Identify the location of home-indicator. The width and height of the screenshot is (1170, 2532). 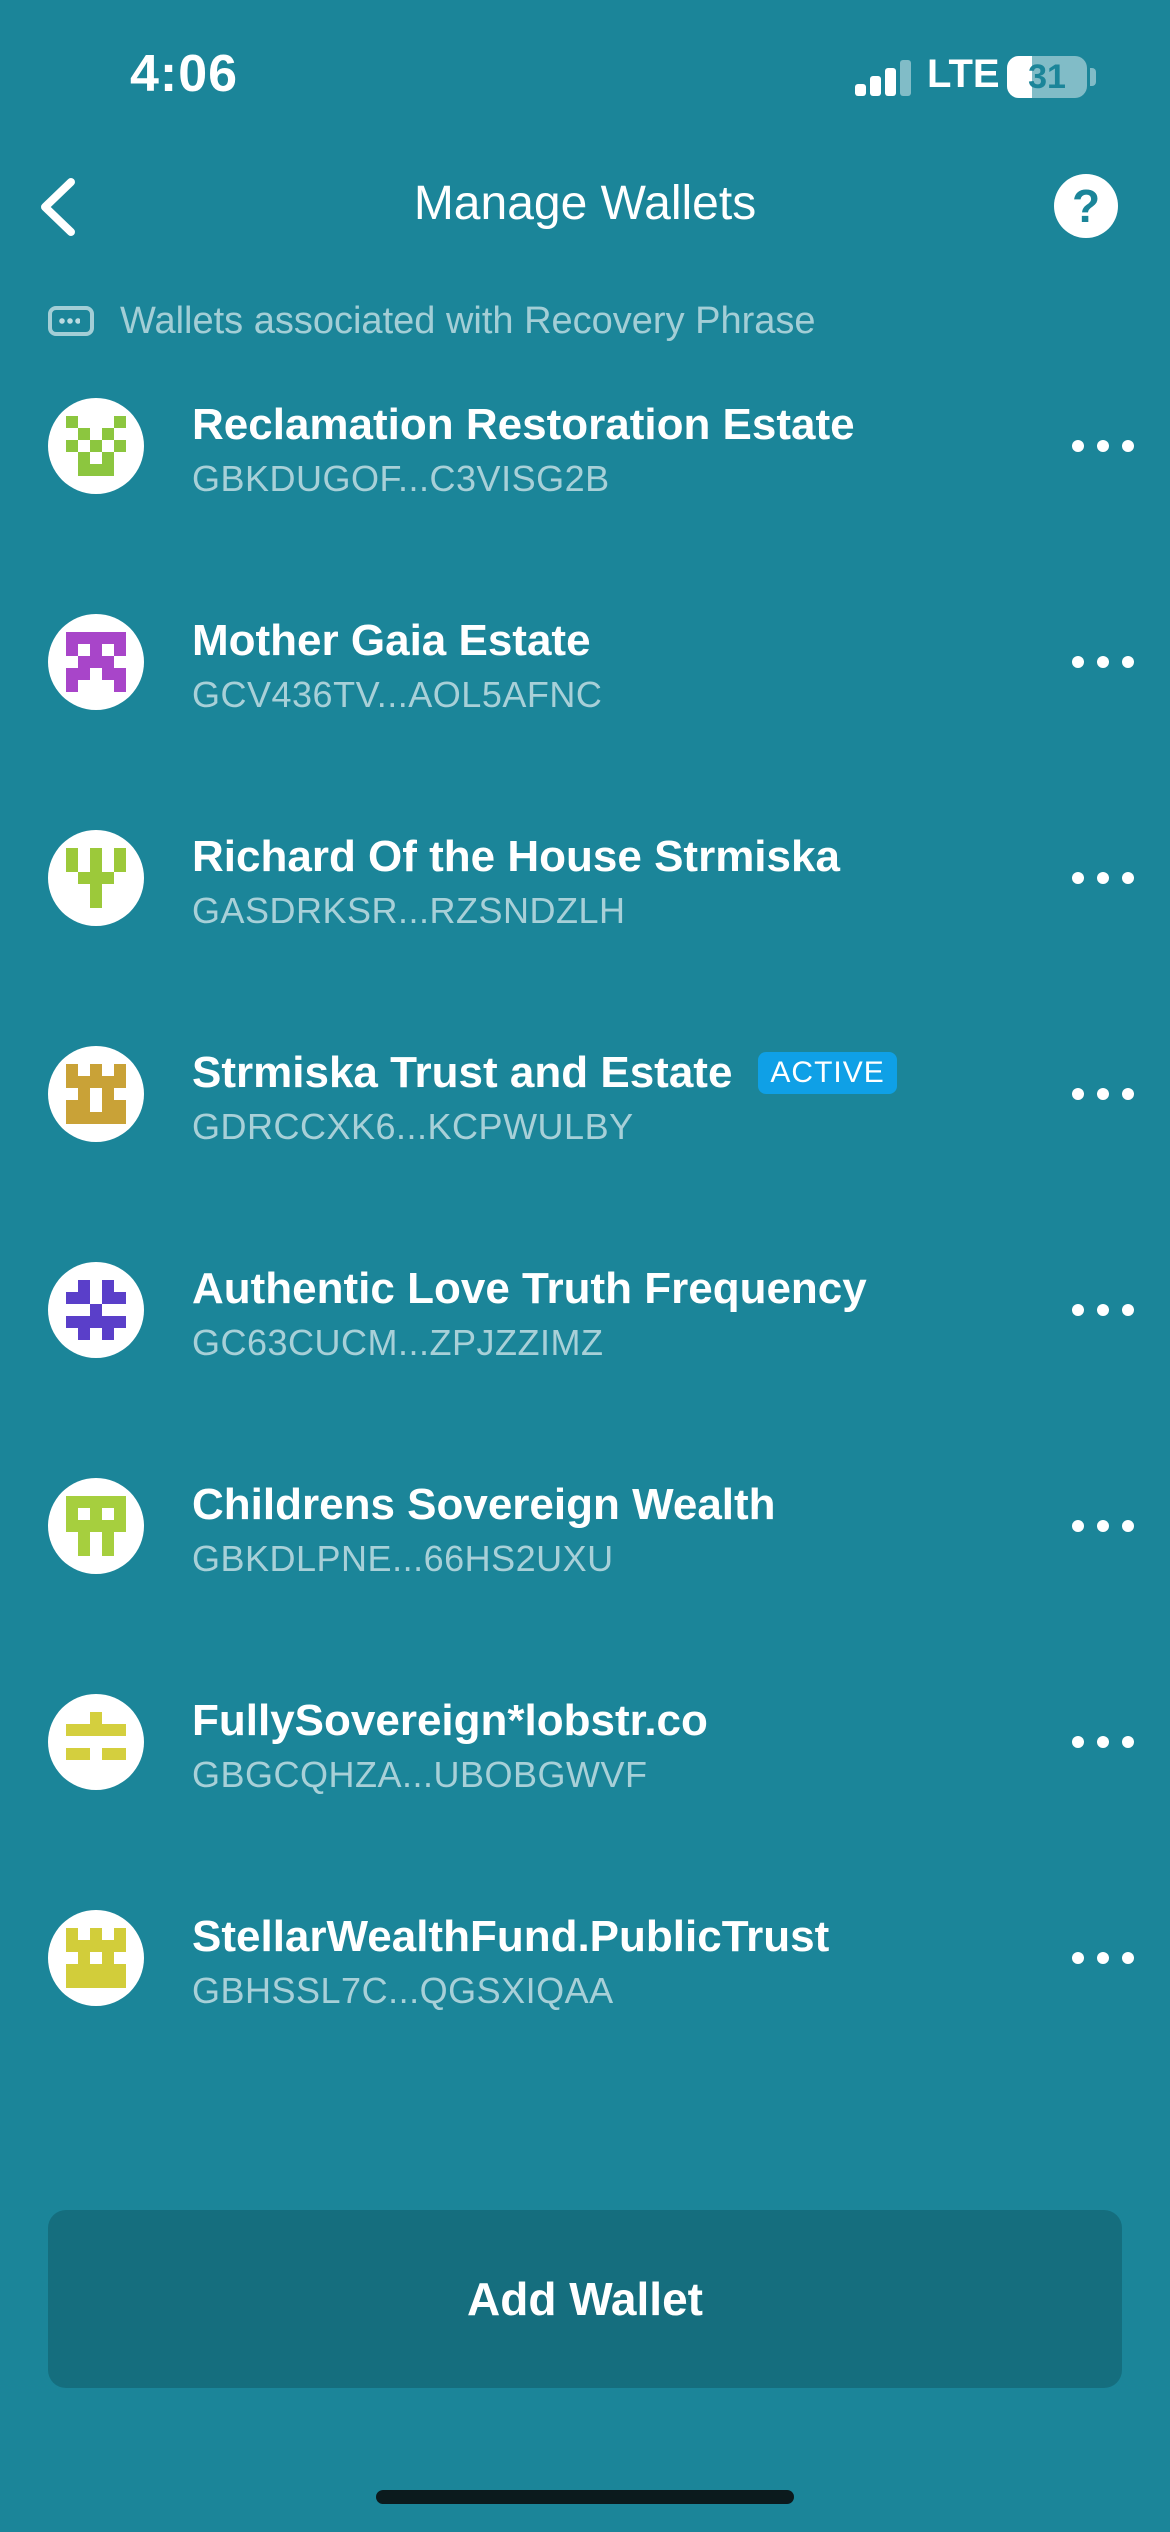
(585, 2497).